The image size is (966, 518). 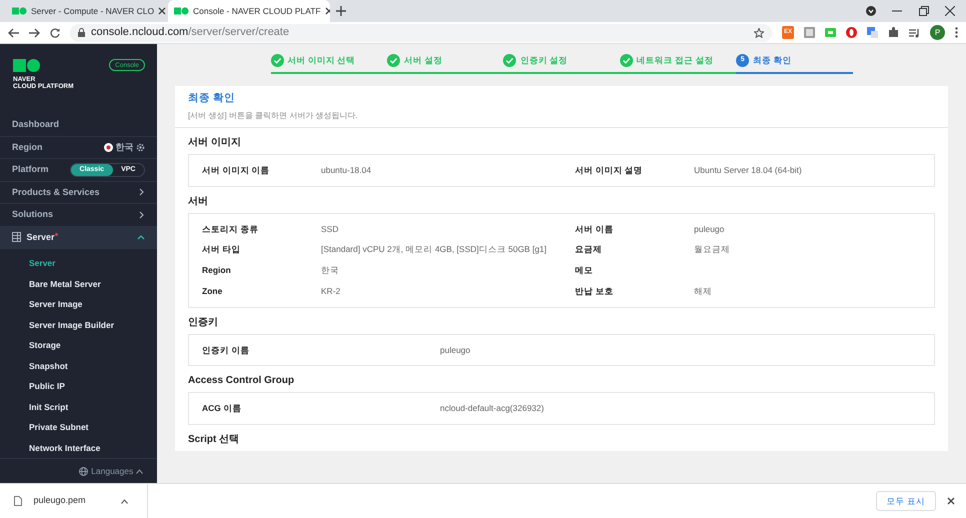 What do you see at coordinates (906, 501) in the screenshot?
I see `show-all-button: 모두 표시` at bounding box center [906, 501].